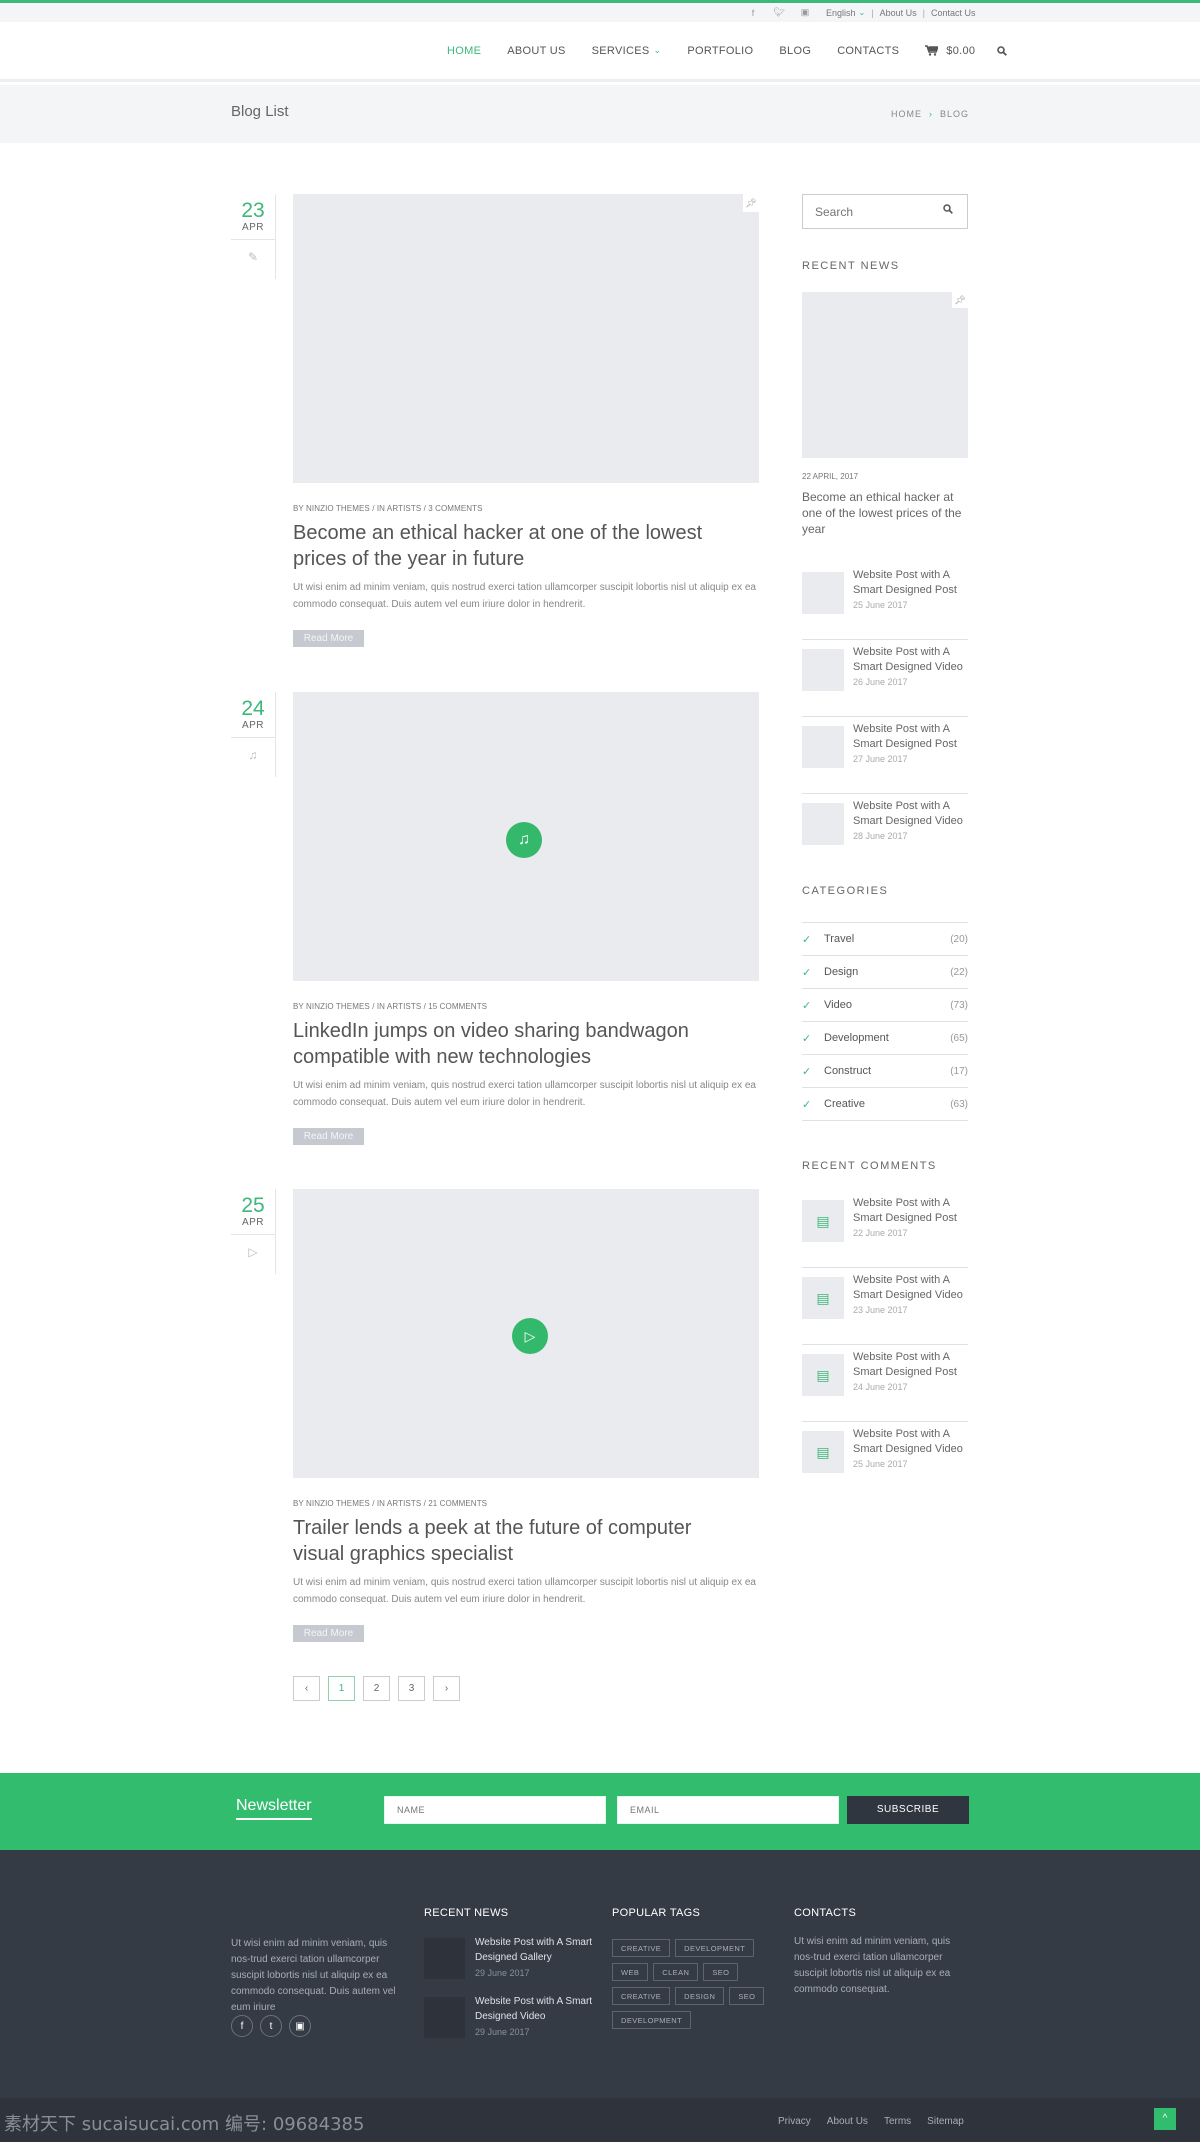 The image size is (1200, 2142). What do you see at coordinates (536, 51) in the screenshot?
I see `nav-about-us: ABOUT US` at bounding box center [536, 51].